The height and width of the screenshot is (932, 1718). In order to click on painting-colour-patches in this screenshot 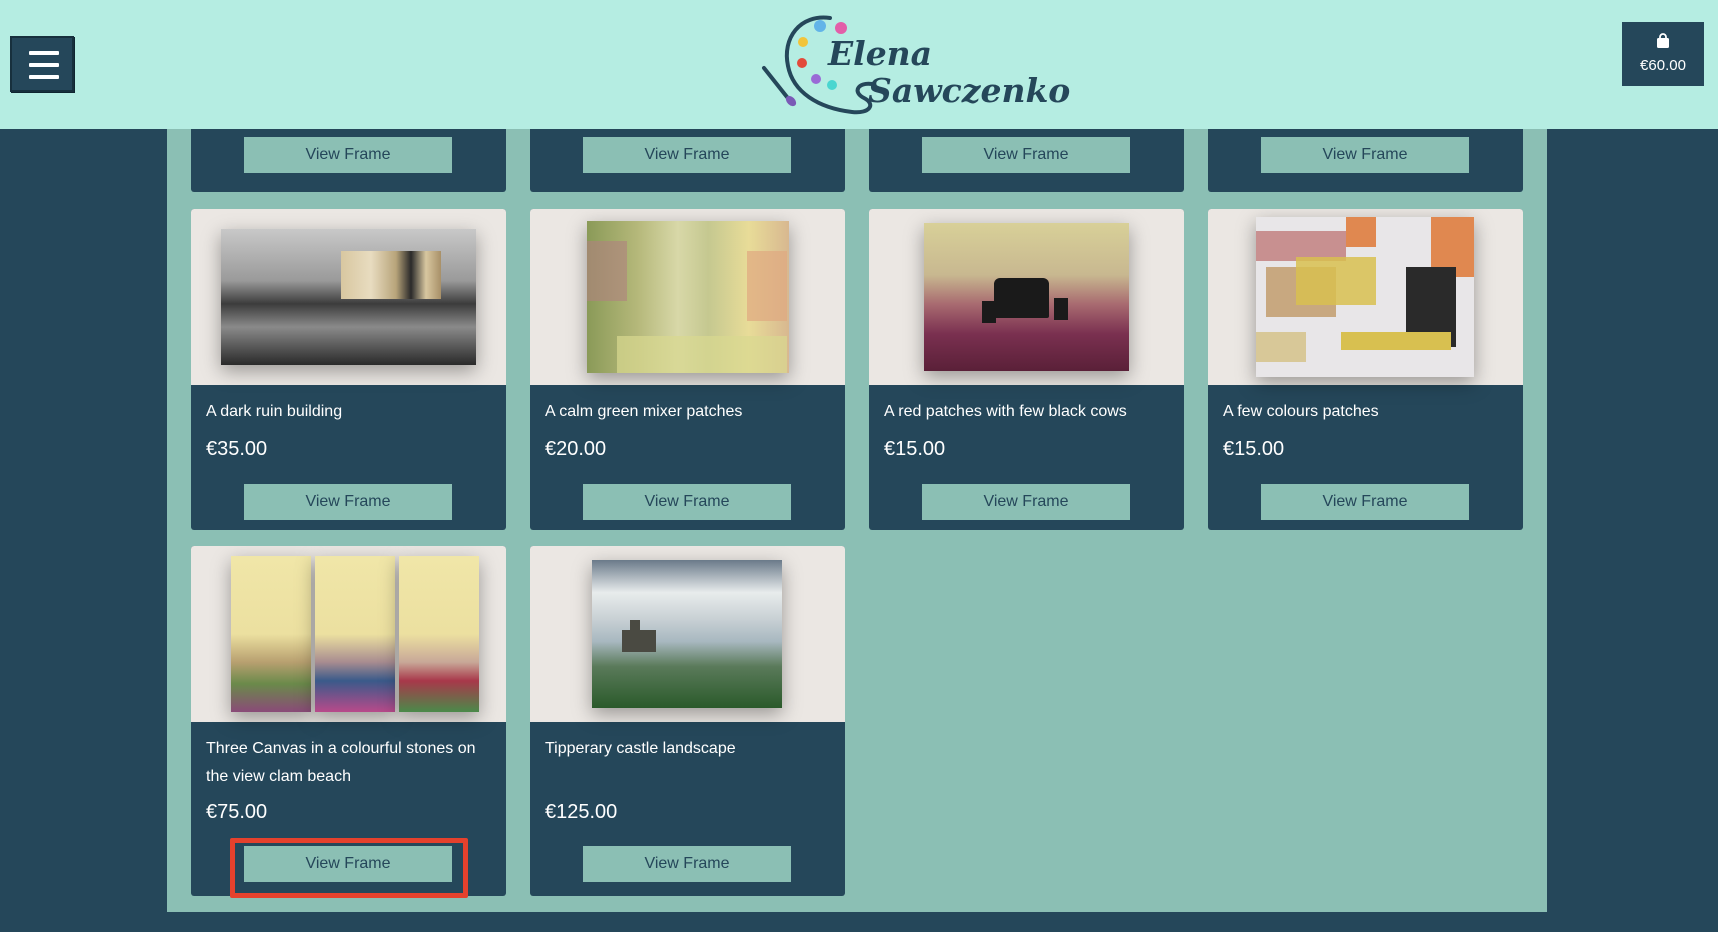, I will do `click(1365, 297)`.